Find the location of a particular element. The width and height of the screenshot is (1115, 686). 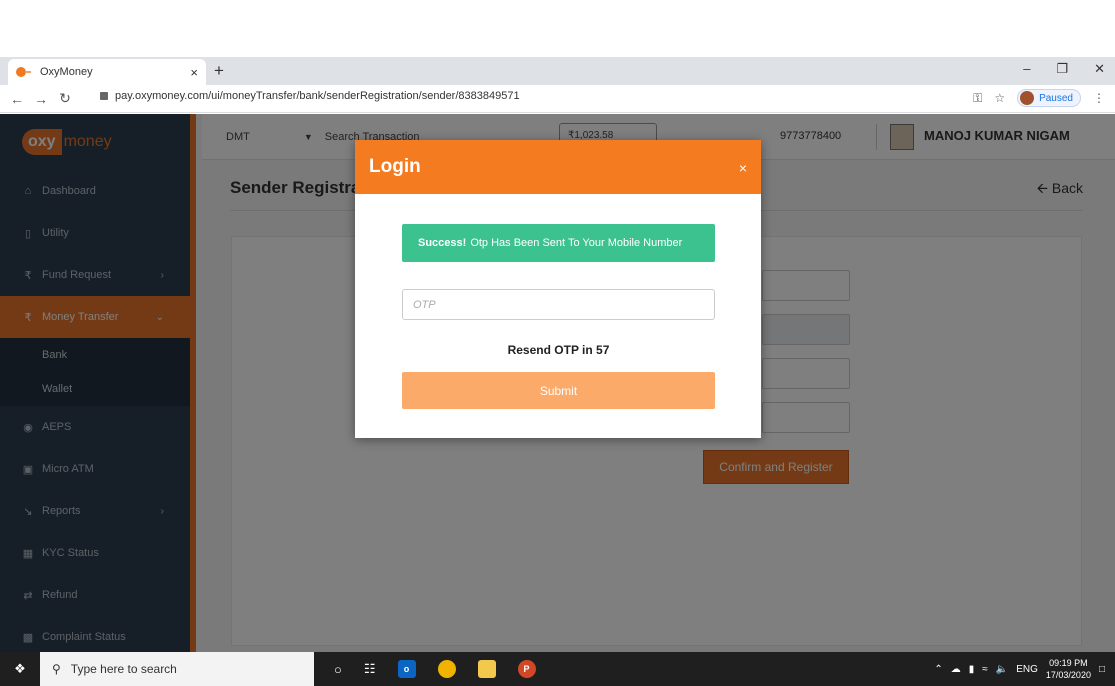

restore-icon: ❐ is located at coordinates (1062, 69).